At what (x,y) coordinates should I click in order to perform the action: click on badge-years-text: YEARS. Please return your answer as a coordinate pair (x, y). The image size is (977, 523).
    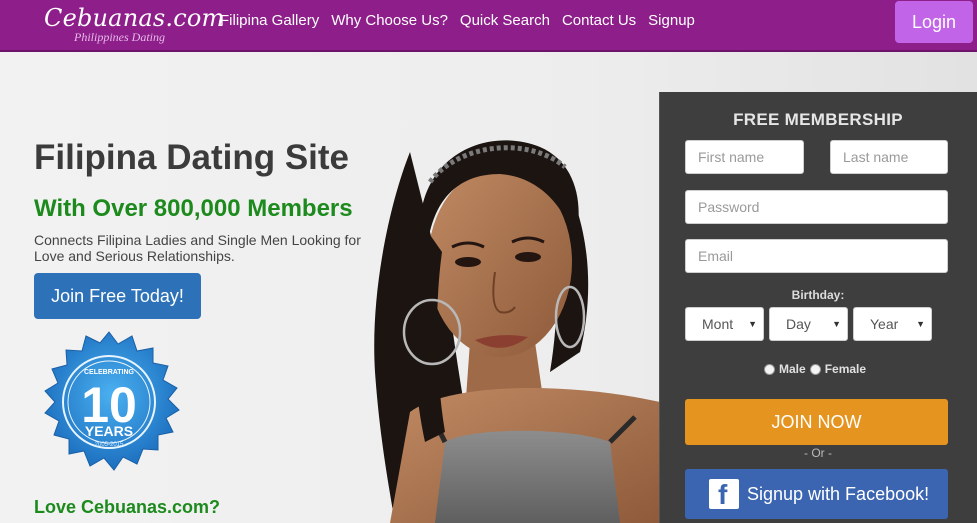
    Looking at the image, I should click on (109, 431).